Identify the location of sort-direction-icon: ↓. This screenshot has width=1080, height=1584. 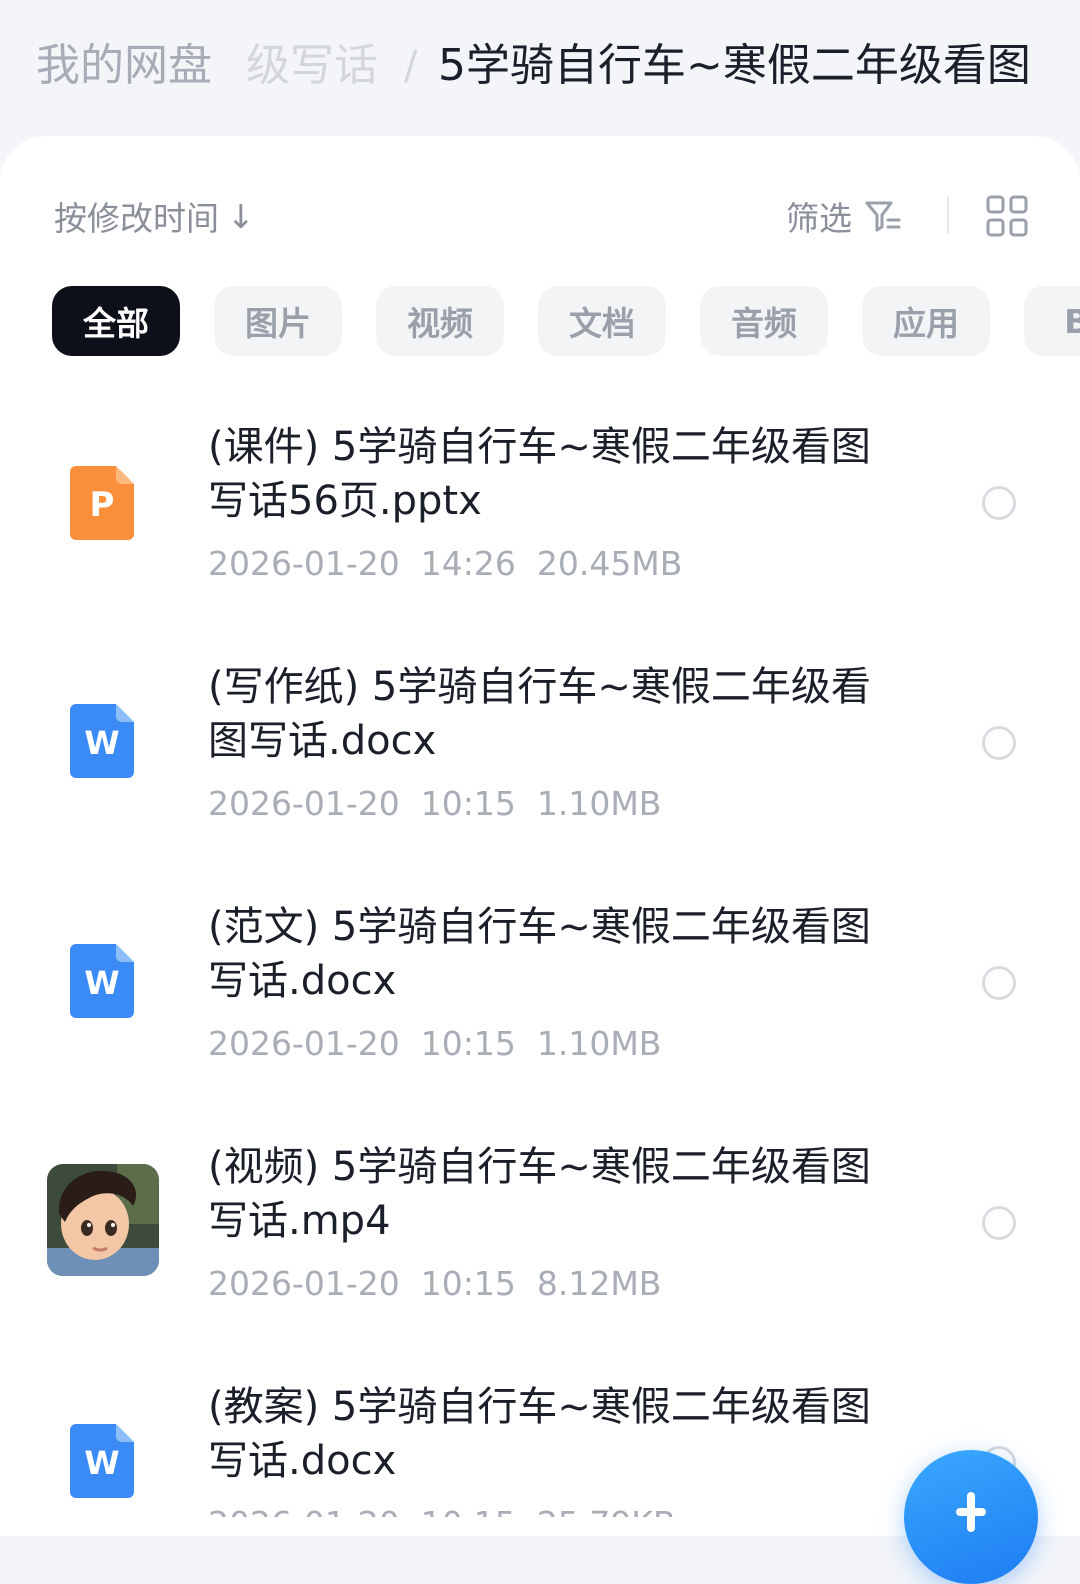
(241, 216).